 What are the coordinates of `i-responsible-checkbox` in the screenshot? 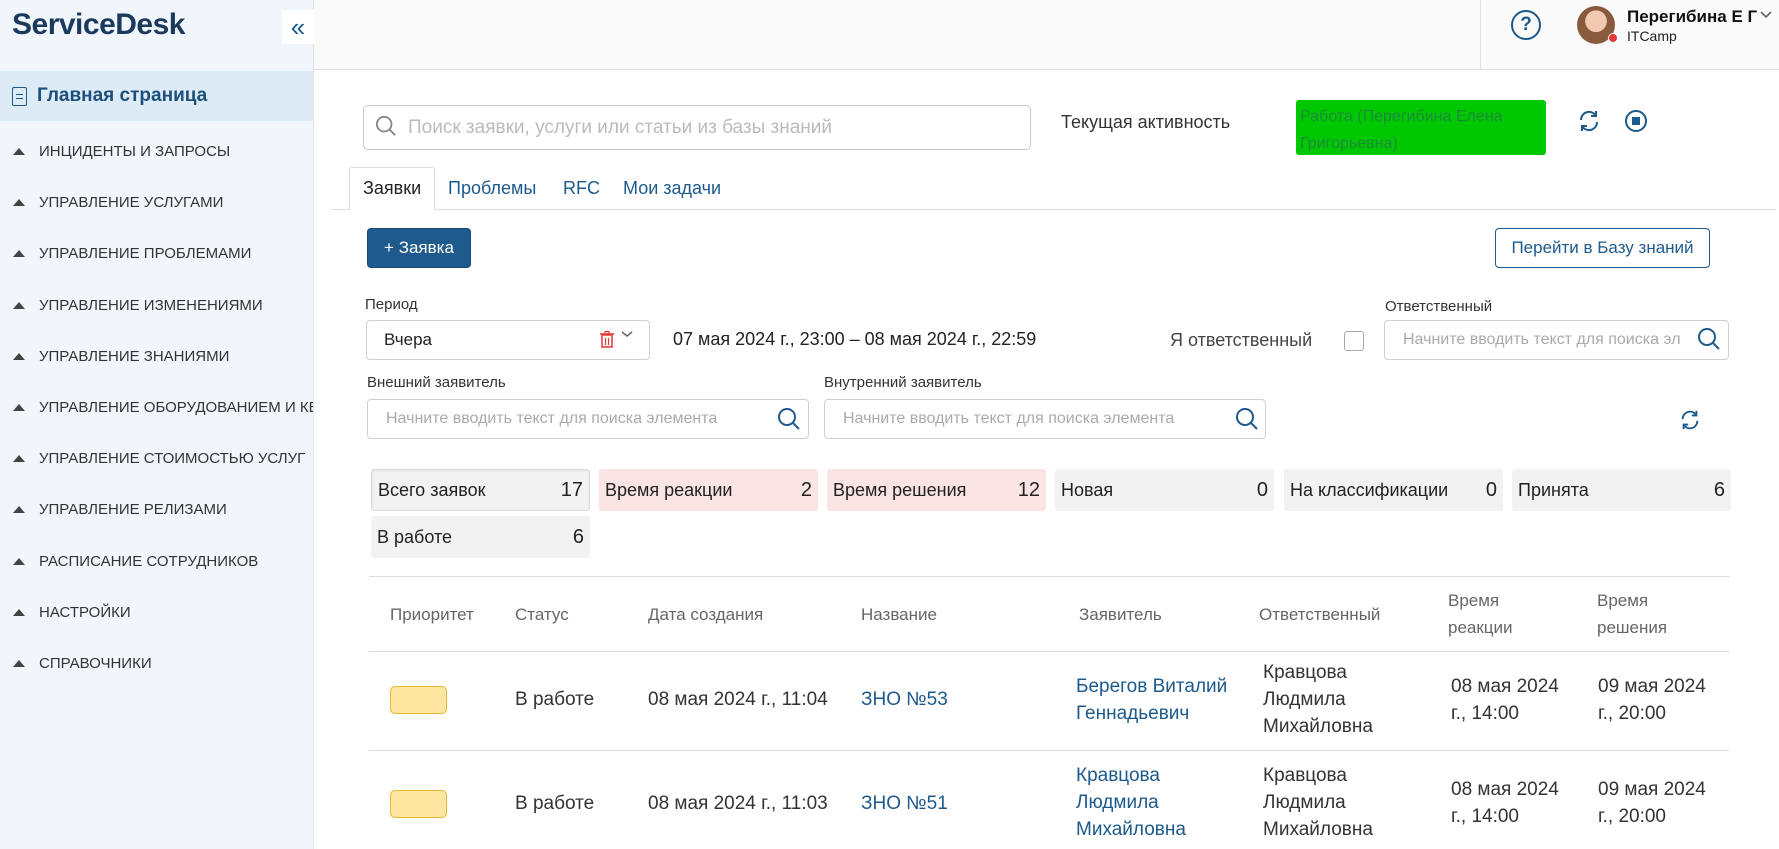 It's located at (1354, 341).